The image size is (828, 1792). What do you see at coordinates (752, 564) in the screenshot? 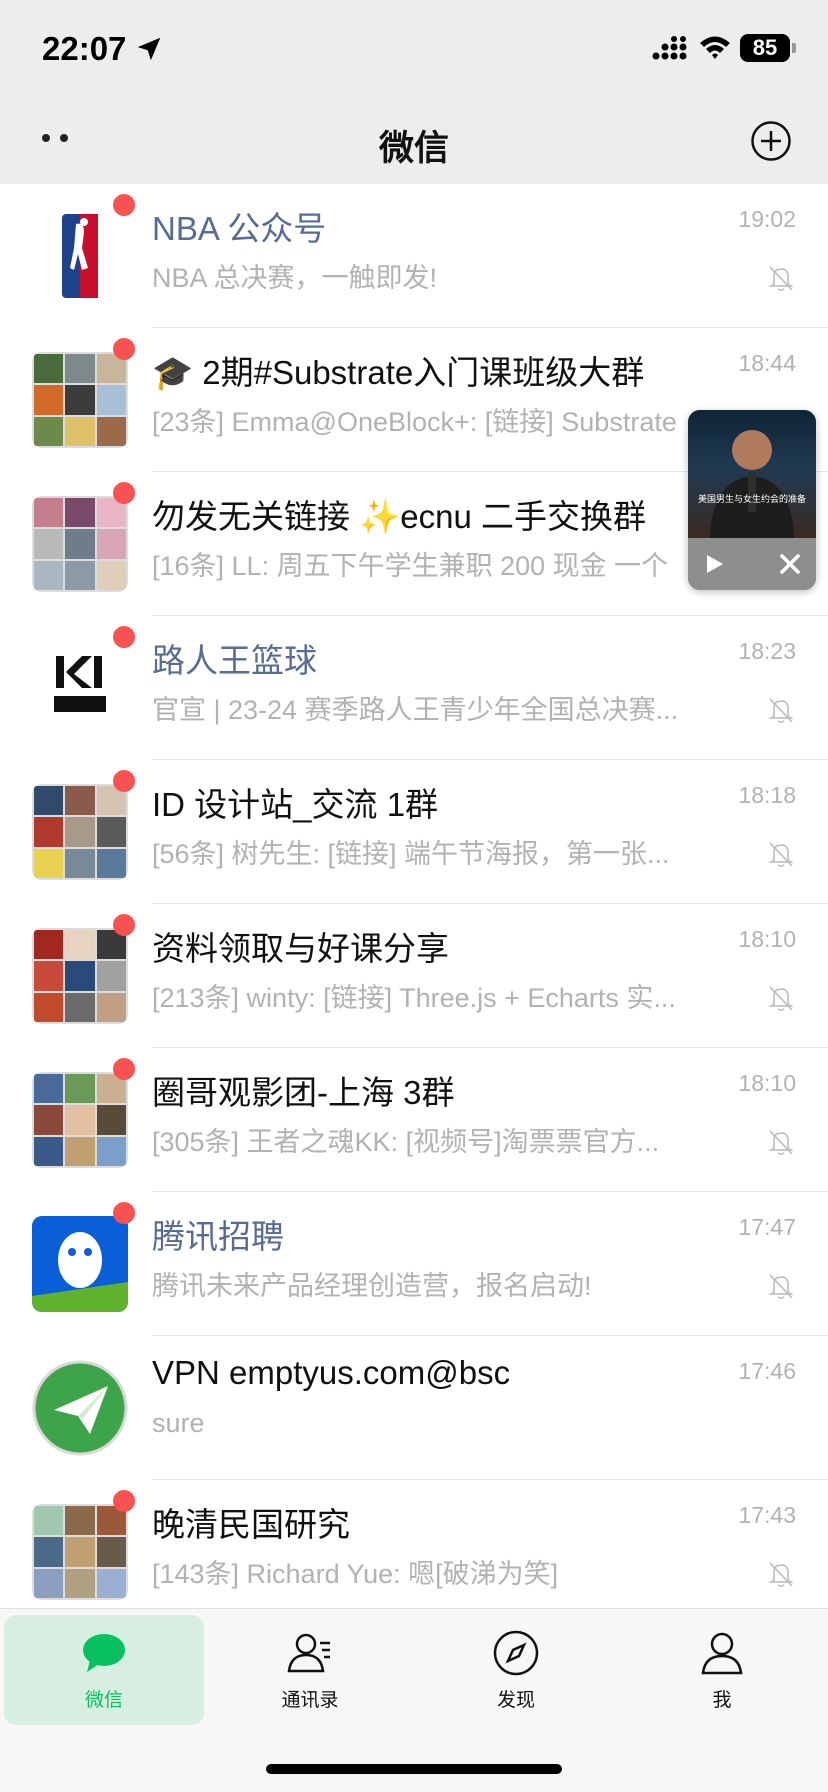
I see `video-controls` at bounding box center [752, 564].